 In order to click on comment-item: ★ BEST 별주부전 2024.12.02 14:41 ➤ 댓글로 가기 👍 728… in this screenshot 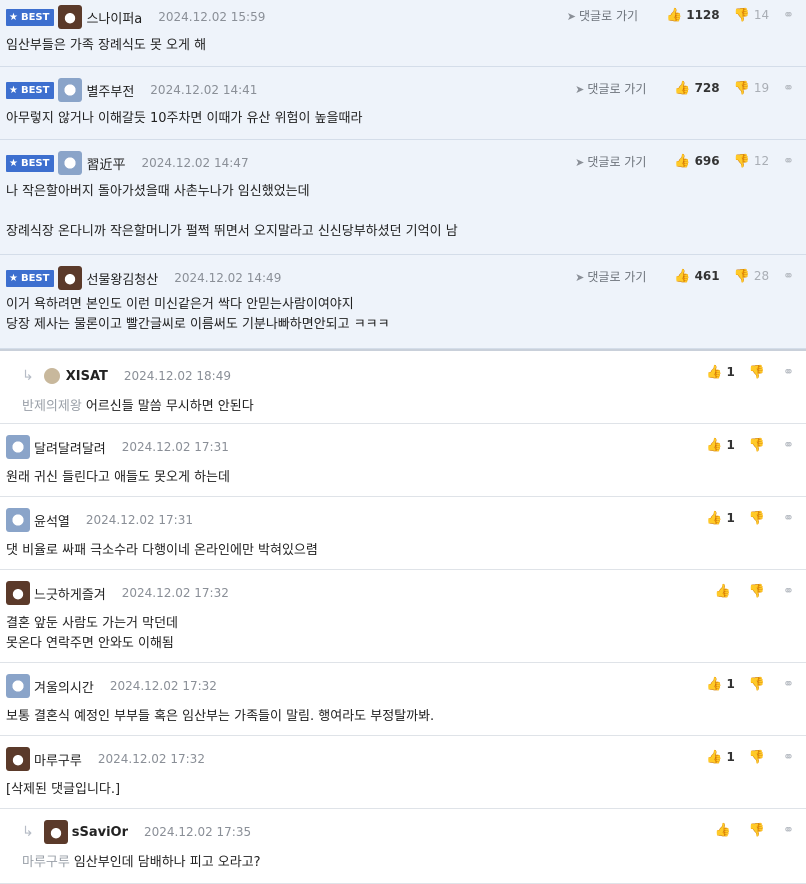, I will do `click(403, 103)`.